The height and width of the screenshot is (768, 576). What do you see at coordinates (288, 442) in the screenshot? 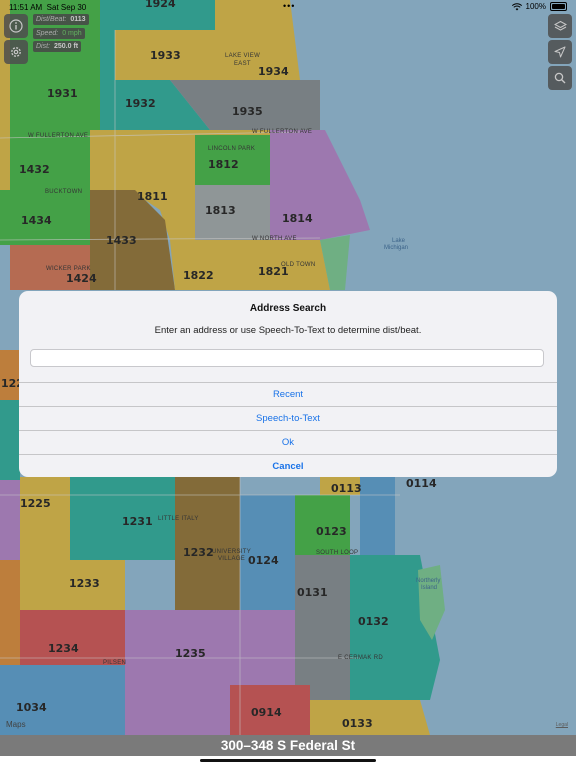
I see `ok-button: Ok` at bounding box center [288, 442].